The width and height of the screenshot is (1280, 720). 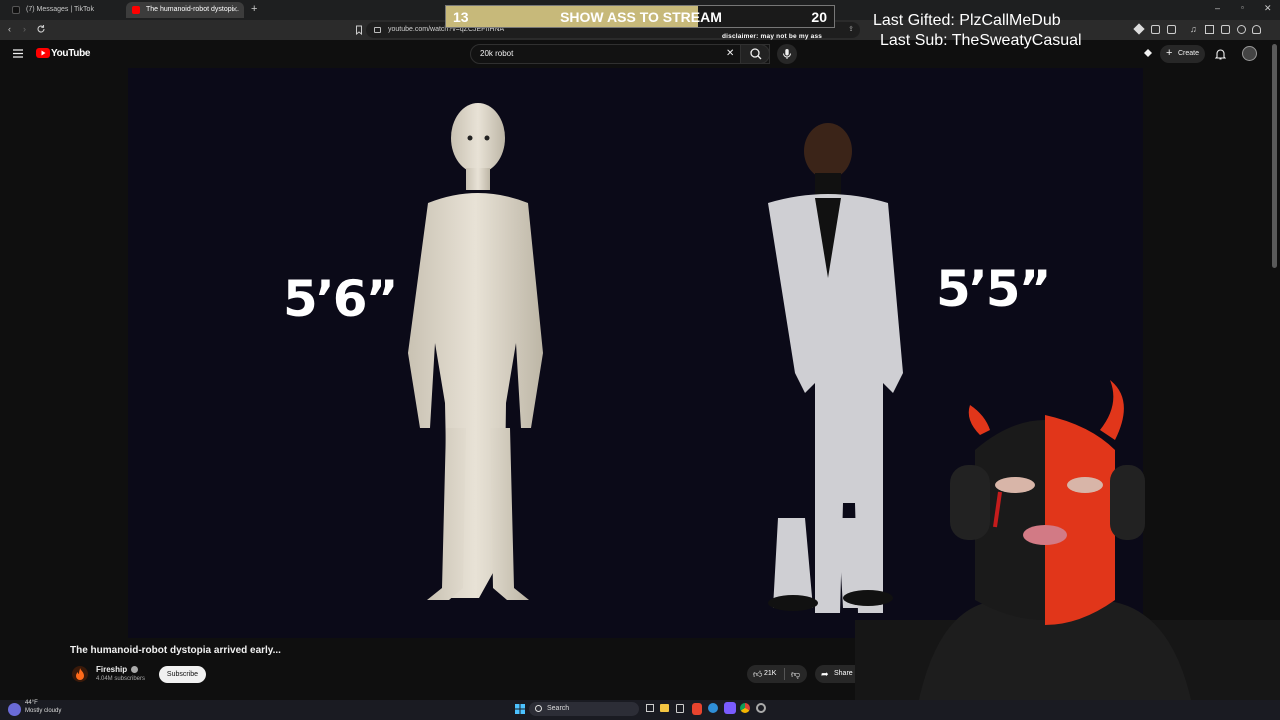 I want to click on thumbs-up-icon: 👍︎, so click(x=758, y=674).